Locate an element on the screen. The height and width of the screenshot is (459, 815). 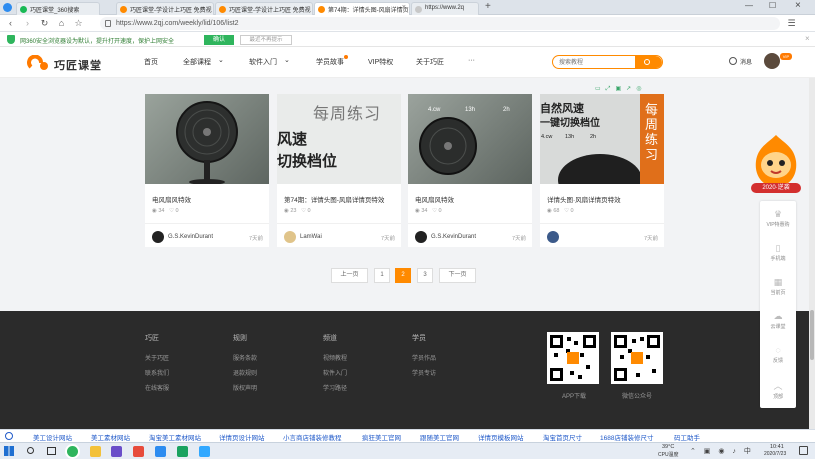
start-windows-icon is located at coordinates (9, 451).